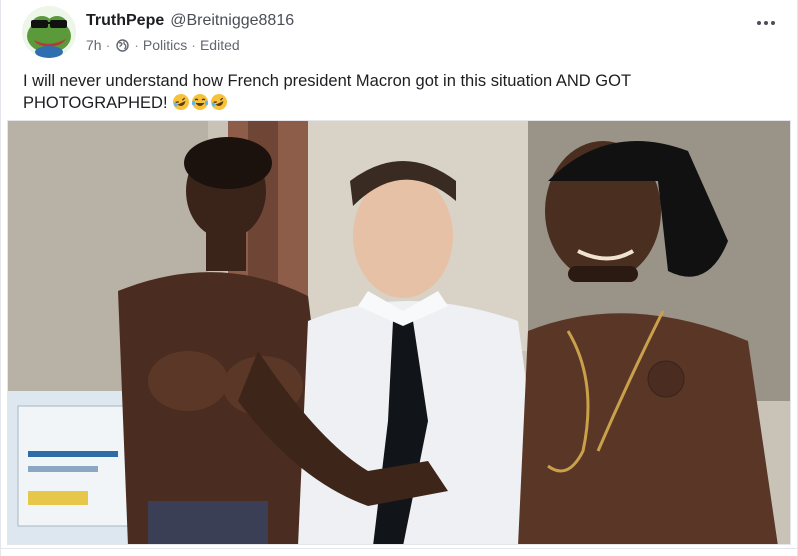 The image size is (798, 556). What do you see at coordinates (94, 45) in the screenshot?
I see `post-time: 7h` at bounding box center [94, 45].